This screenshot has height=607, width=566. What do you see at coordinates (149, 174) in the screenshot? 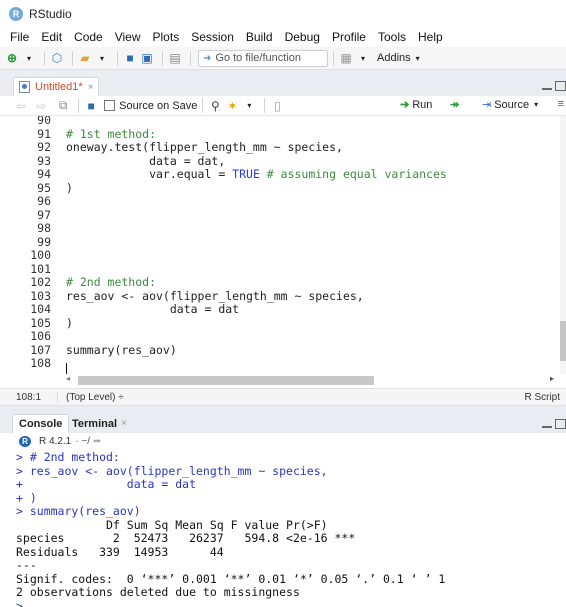
I see `code-token: var.equal =` at bounding box center [149, 174].